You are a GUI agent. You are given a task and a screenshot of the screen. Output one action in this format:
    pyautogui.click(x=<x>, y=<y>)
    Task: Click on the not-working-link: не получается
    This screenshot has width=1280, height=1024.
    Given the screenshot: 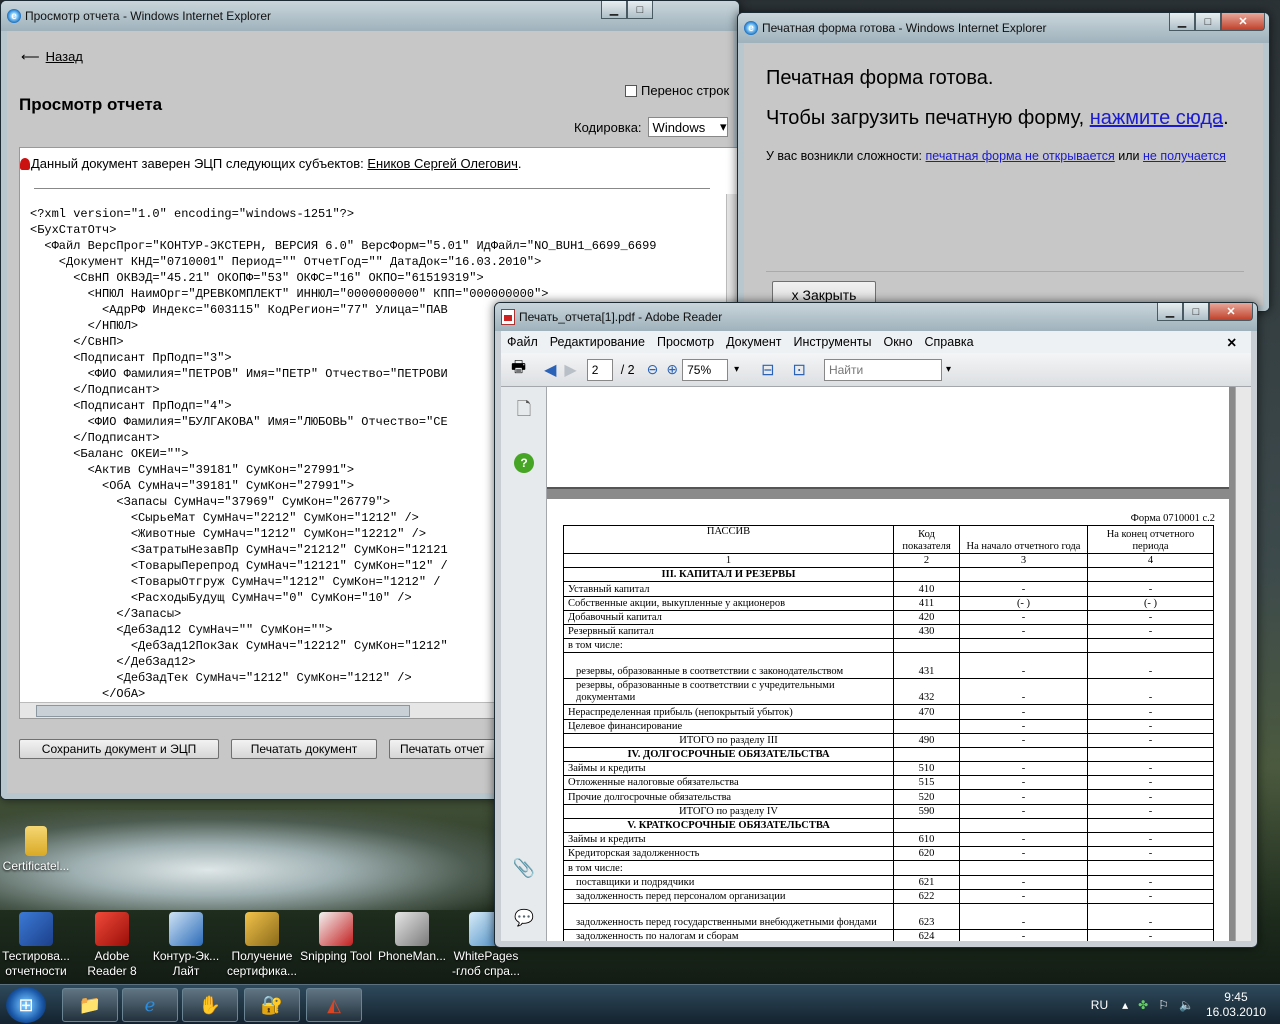 What is the action you would take?
    pyautogui.click(x=1184, y=156)
    